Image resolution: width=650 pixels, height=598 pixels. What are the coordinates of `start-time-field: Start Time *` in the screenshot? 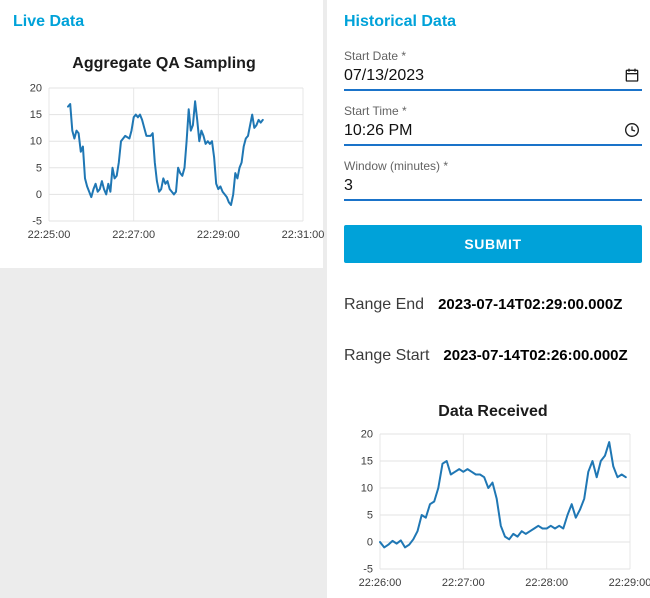 It's located at (493, 125).